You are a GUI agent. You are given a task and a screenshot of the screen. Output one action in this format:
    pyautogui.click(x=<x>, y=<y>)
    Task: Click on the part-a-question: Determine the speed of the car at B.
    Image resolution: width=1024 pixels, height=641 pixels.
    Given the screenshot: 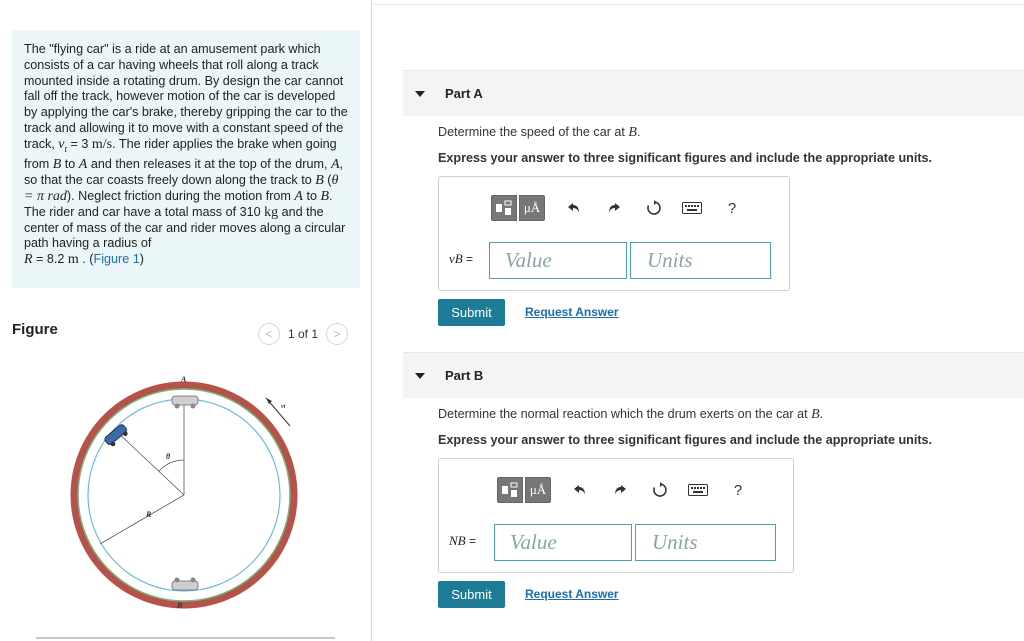 What is the action you would take?
    pyautogui.click(x=539, y=132)
    